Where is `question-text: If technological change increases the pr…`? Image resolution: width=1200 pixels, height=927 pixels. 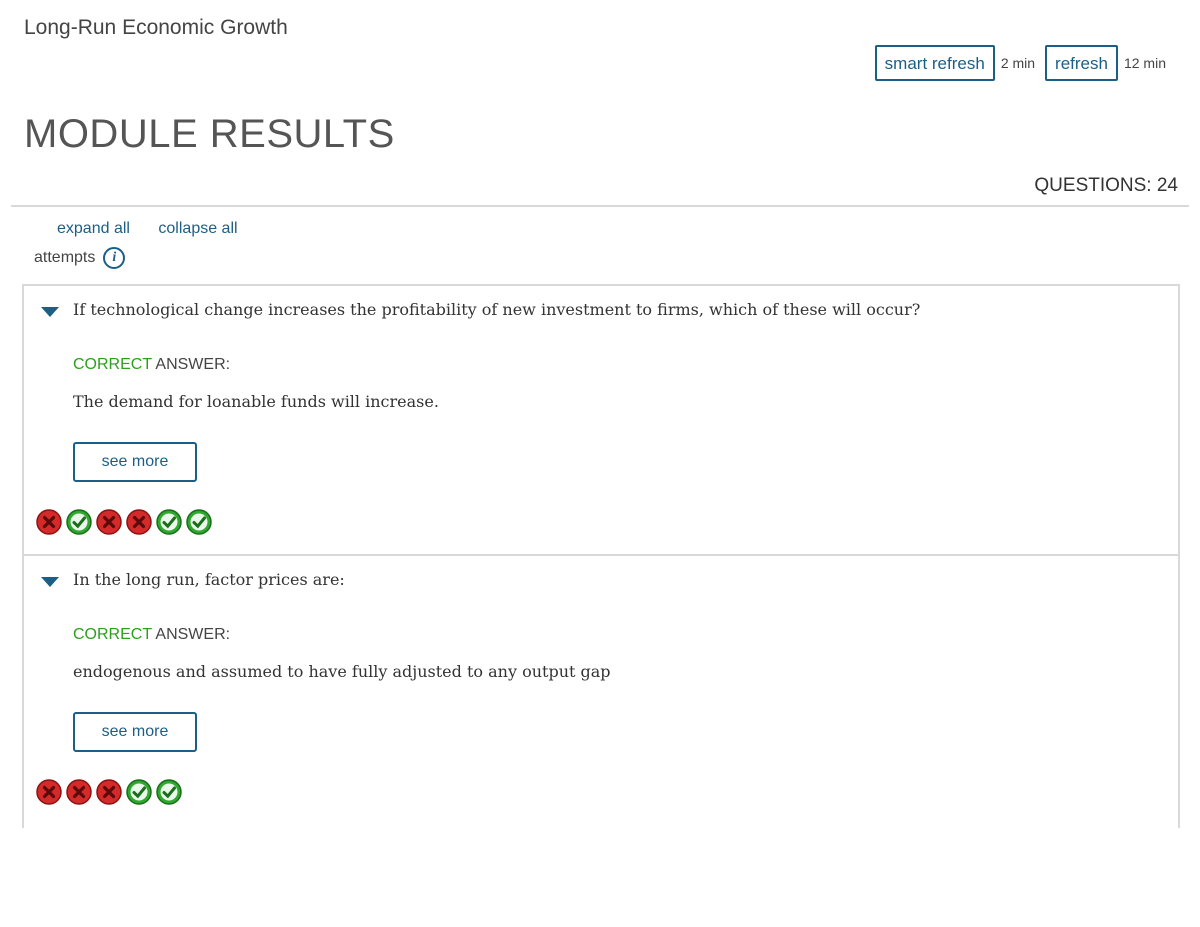 question-text: If technological change increases the pr… is located at coordinates (497, 309).